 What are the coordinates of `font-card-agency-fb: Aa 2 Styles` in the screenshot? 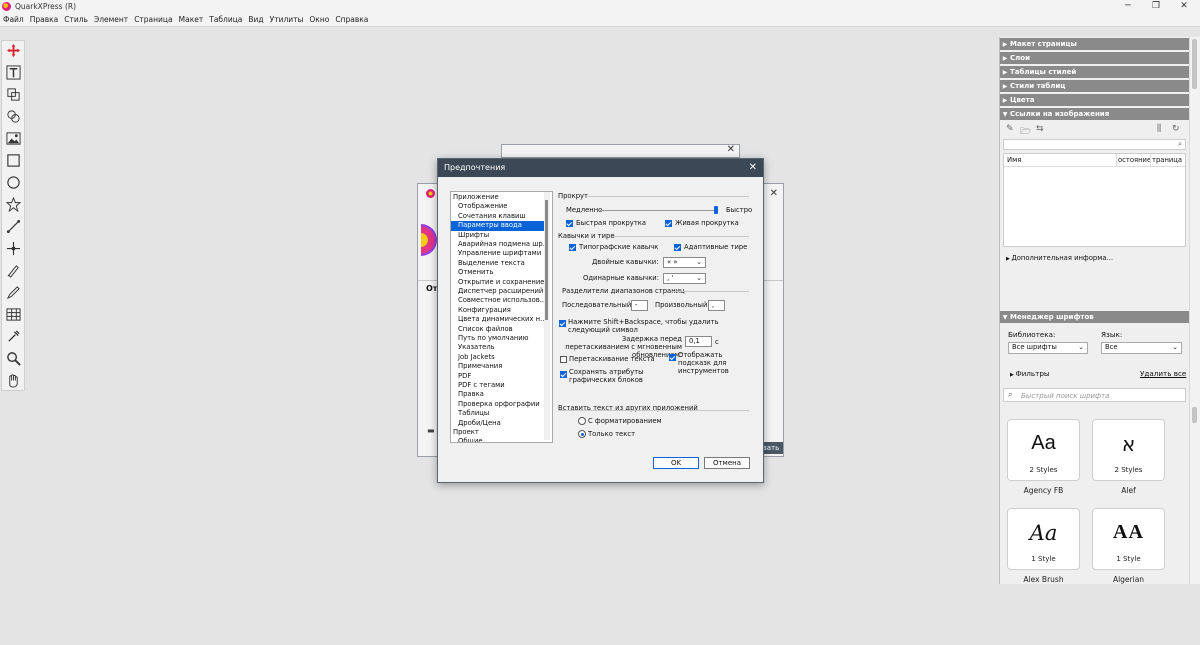 It's located at (1043, 450).